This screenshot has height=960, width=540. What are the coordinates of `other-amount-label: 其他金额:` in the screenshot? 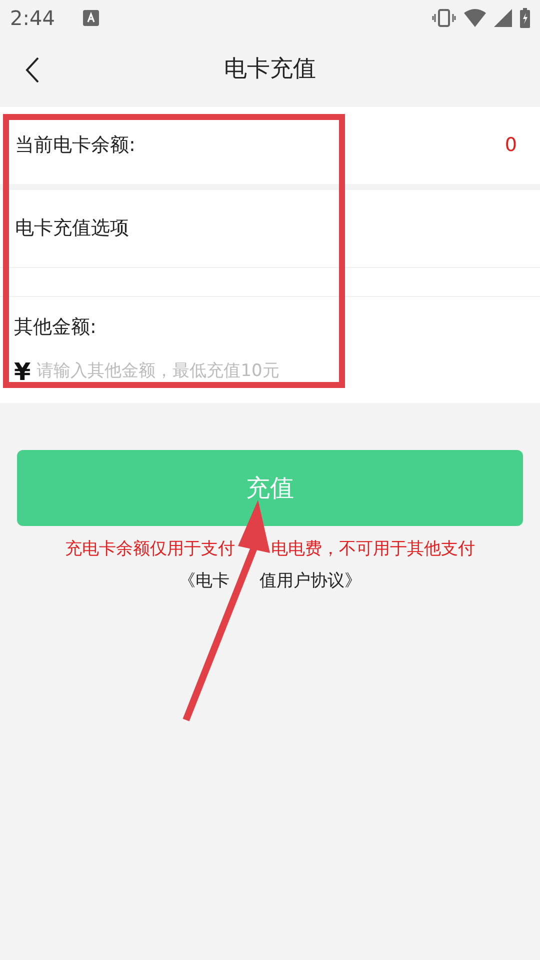 It's located at (55, 327).